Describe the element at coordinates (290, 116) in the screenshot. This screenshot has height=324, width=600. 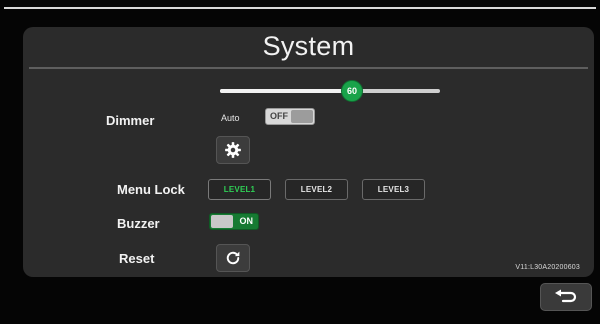
I see `auto-dimmer-toggle: OFF` at that location.